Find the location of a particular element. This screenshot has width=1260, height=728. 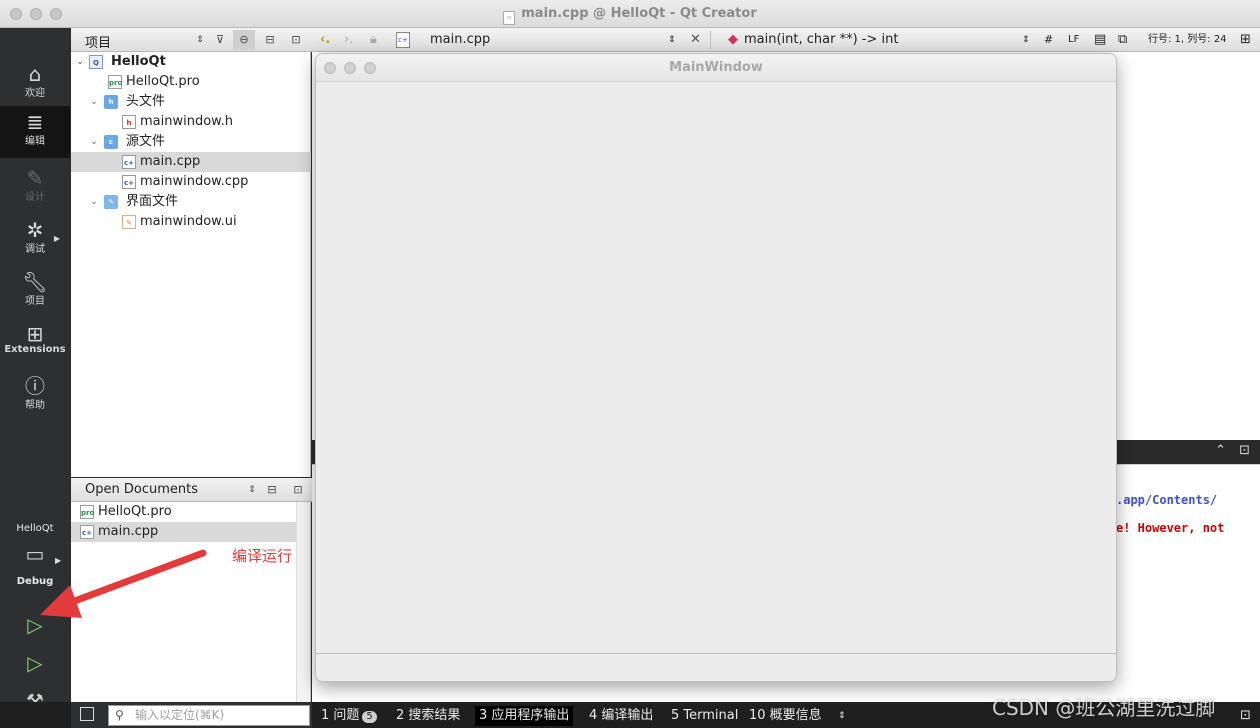

tree-item-helloqt: ⌄ Q HelloQt is located at coordinates (191, 62).